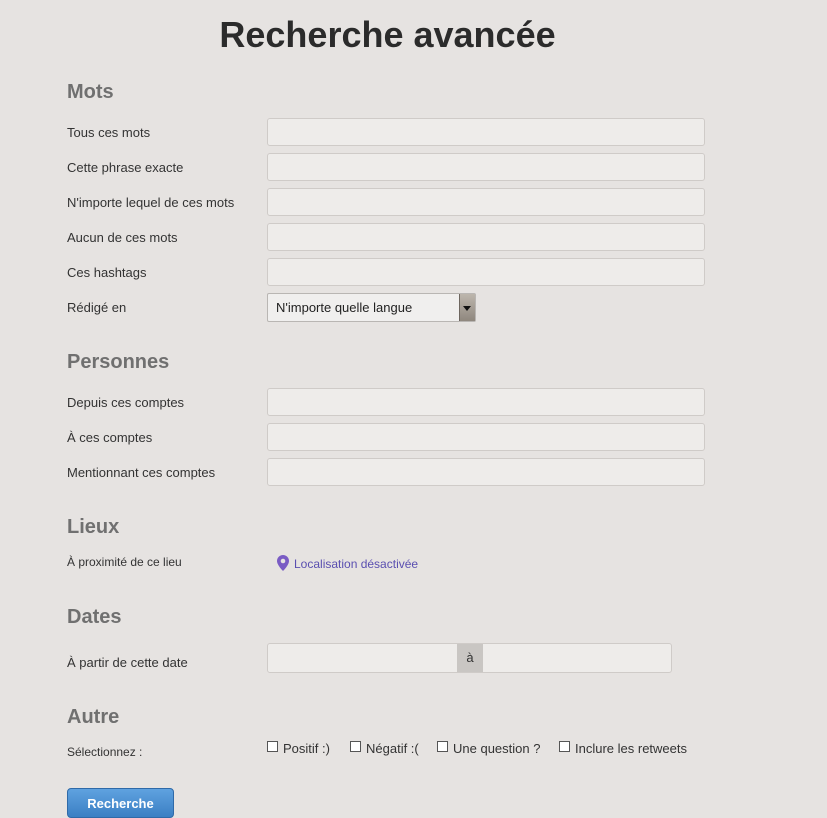  I want to click on checkbox-negative: Négatif :(, so click(384, 748).